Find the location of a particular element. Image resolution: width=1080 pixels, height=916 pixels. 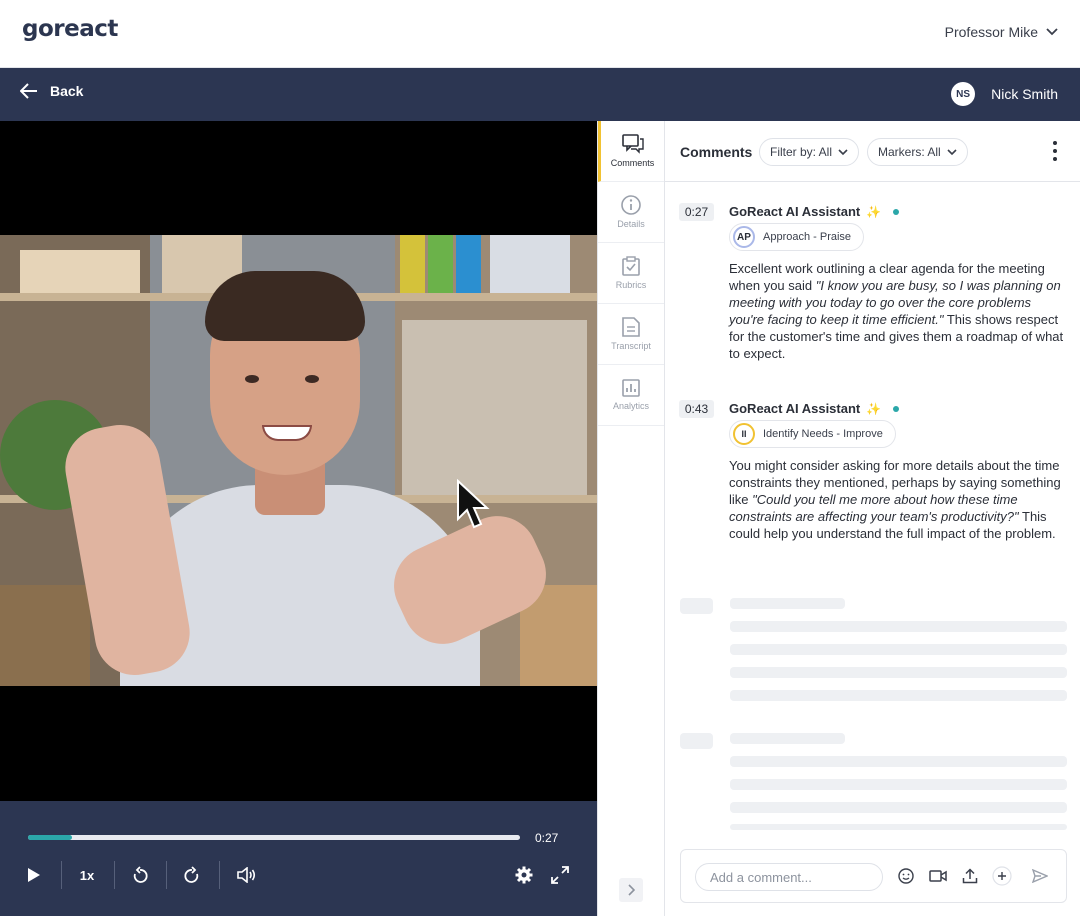

progress-fill is located at coordinates (50, 837).